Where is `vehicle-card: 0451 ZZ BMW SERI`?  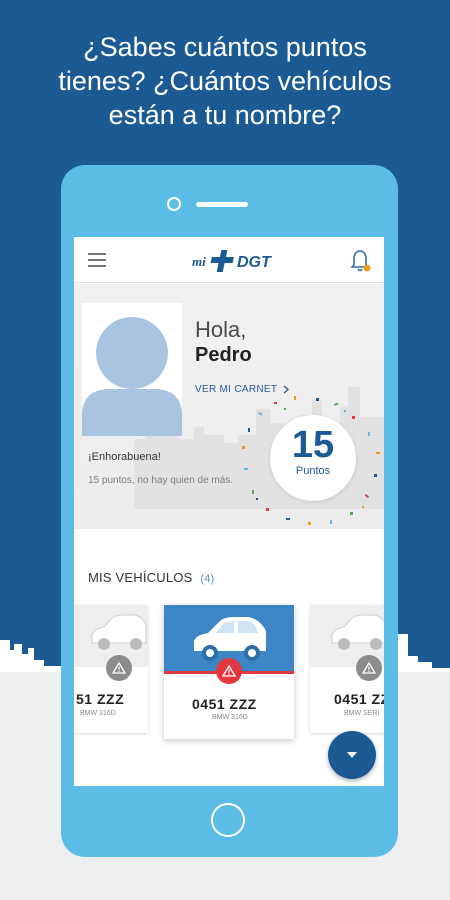 vehicle-card: 0451 ZZ BMW SERI is located at coordinates (347, 669).